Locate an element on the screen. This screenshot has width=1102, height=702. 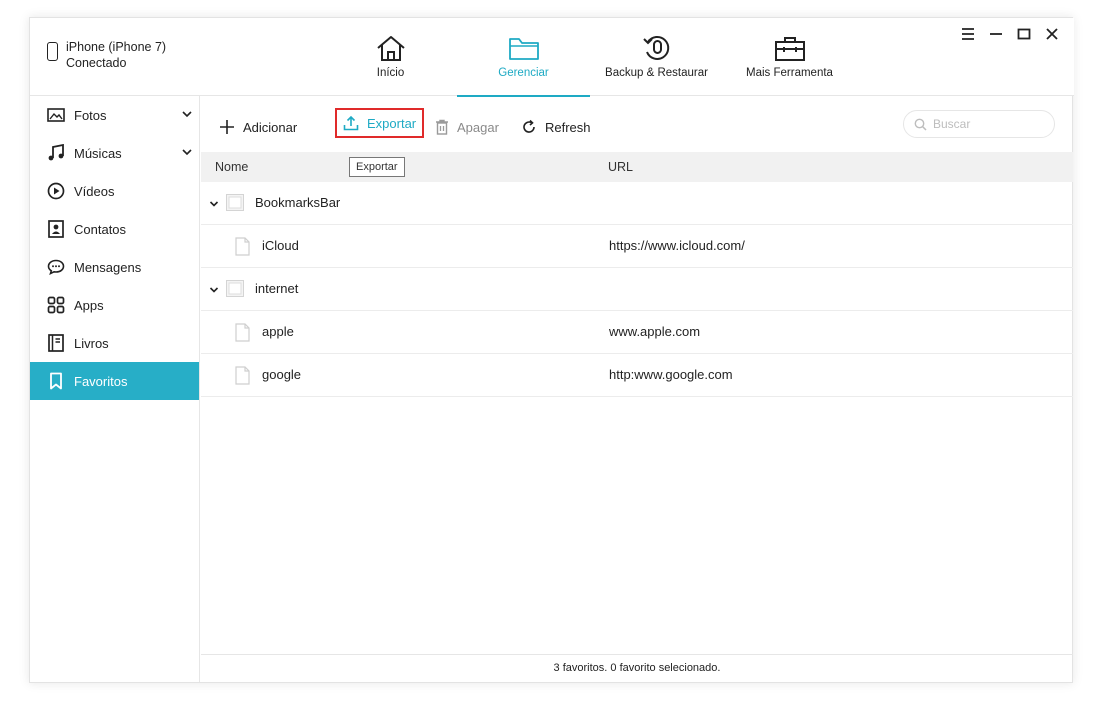
nav-backup: Backup & Restaurar is located at coordinates (656, 57).